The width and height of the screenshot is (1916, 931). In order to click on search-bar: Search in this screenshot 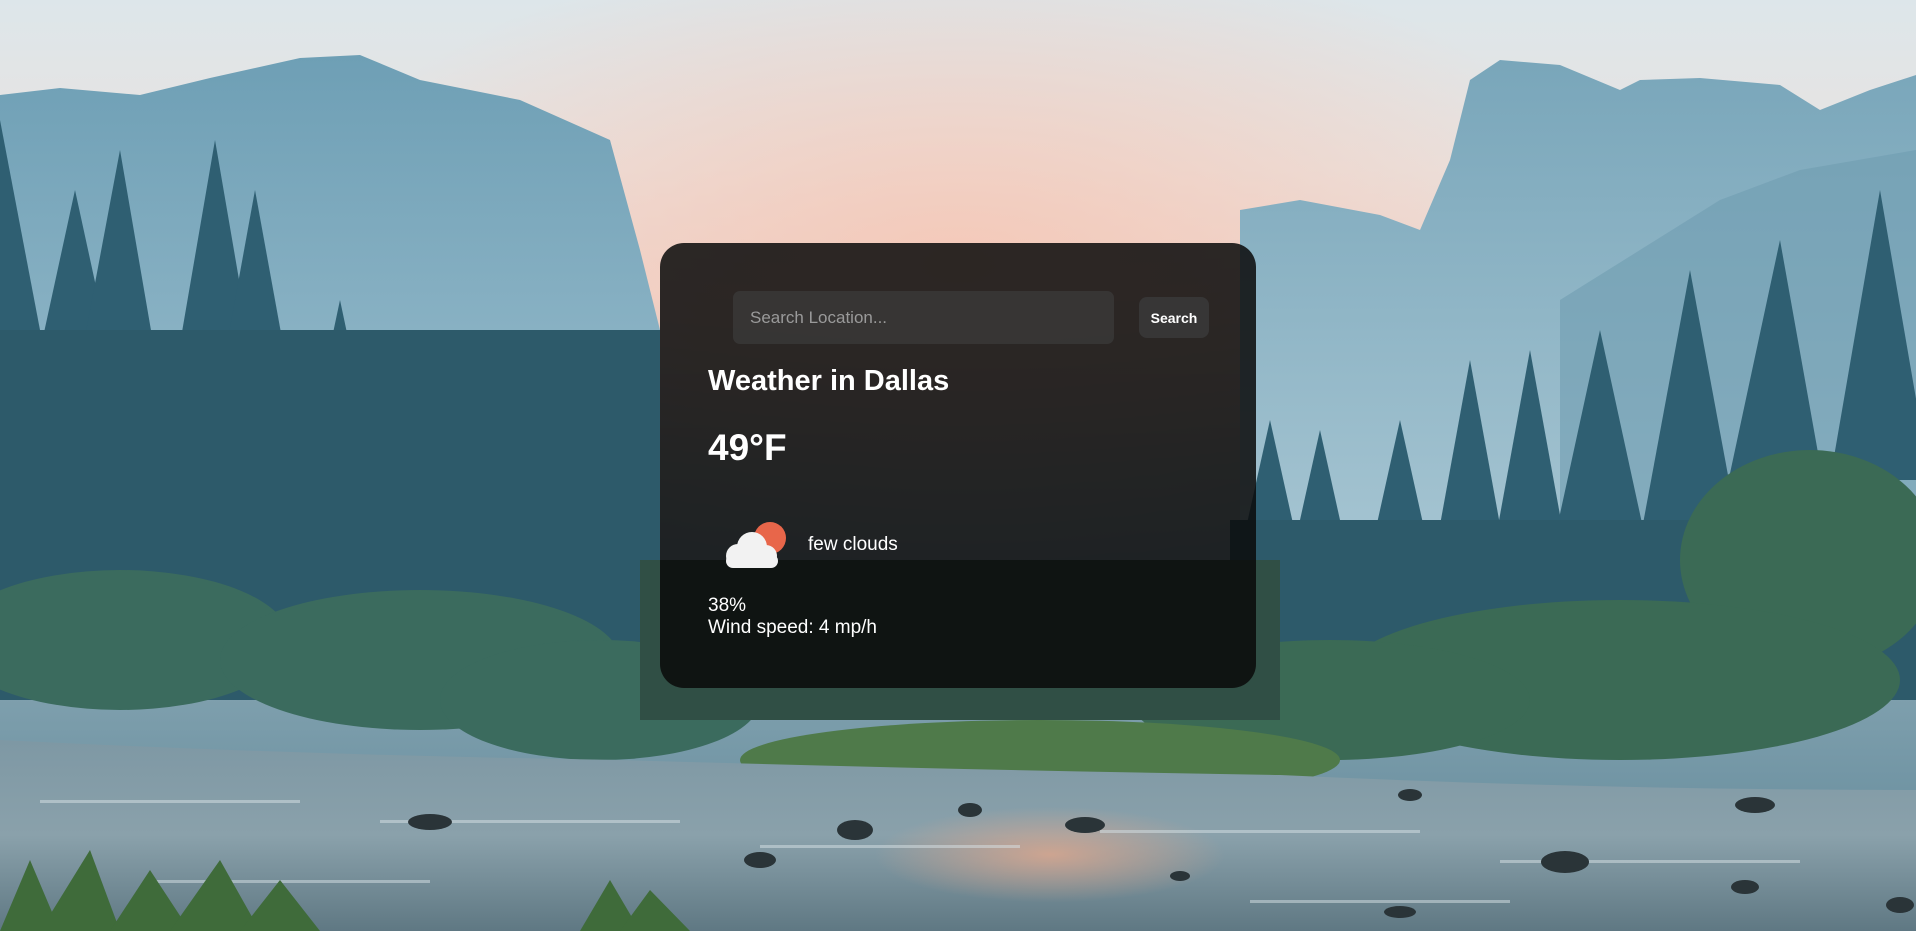, I will do `click(971, 317)`.